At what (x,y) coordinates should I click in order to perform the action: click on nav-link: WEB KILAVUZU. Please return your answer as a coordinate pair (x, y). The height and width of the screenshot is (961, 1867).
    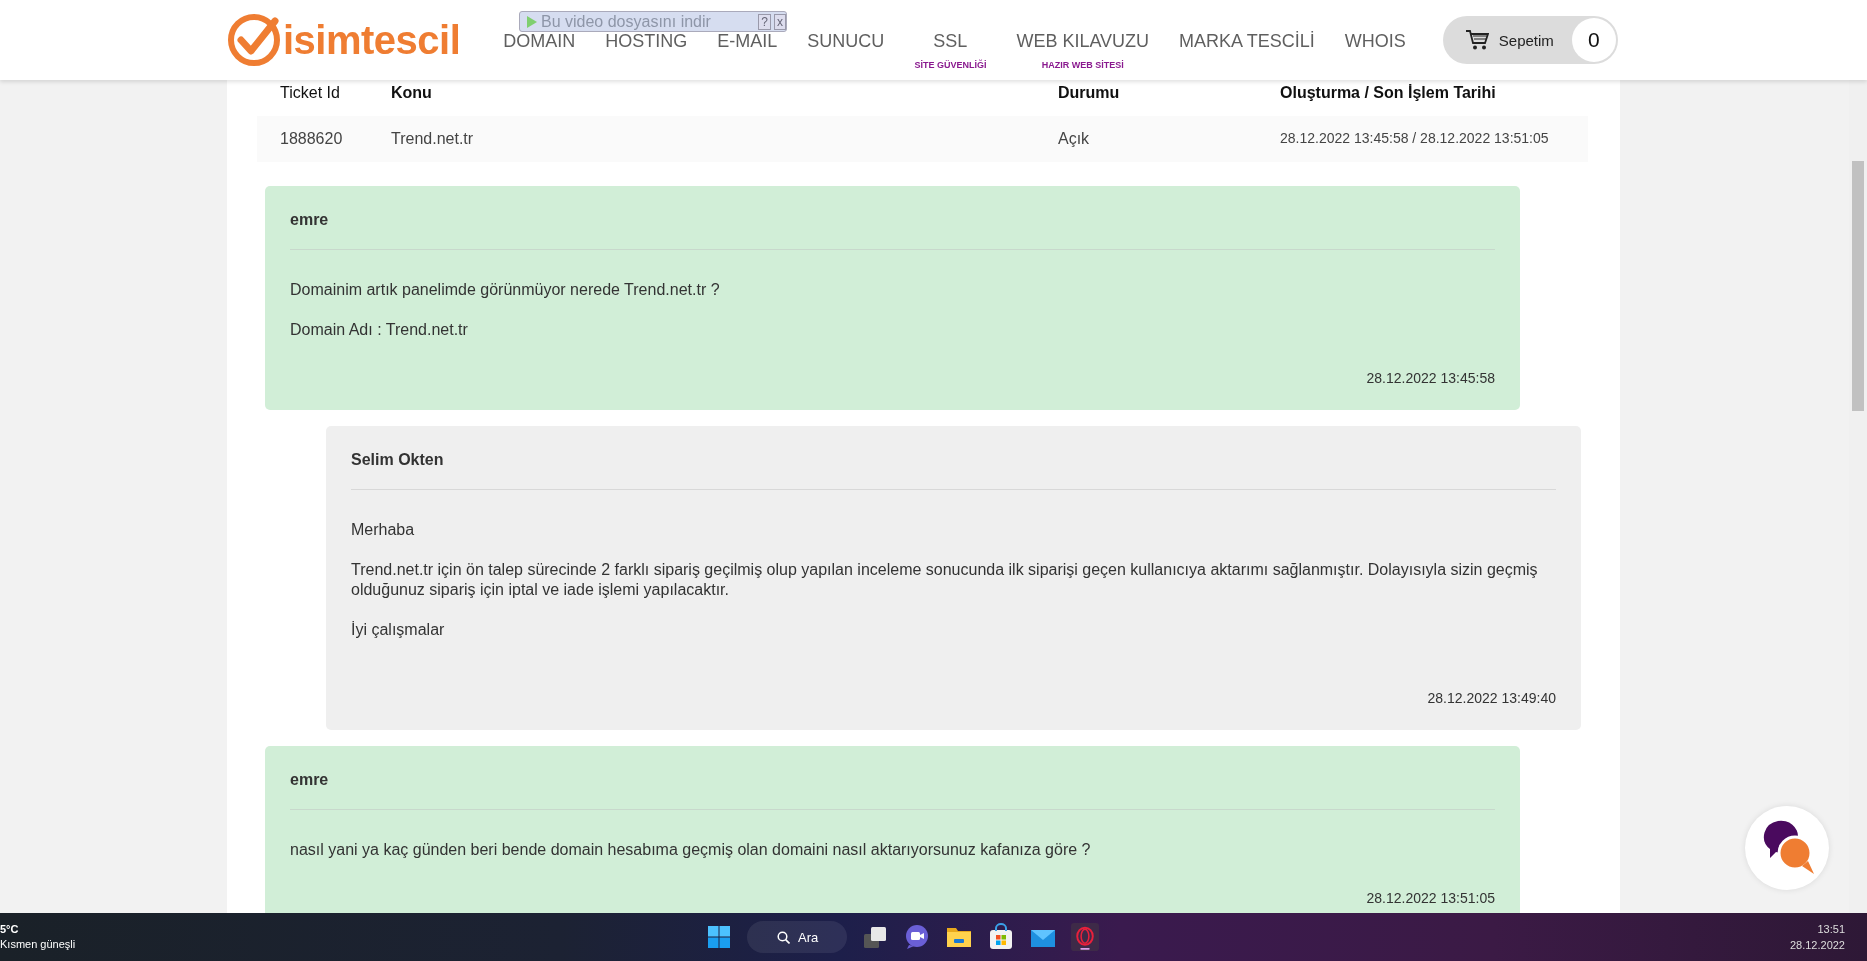
    Looking at the image, I should click on (1083, 41).